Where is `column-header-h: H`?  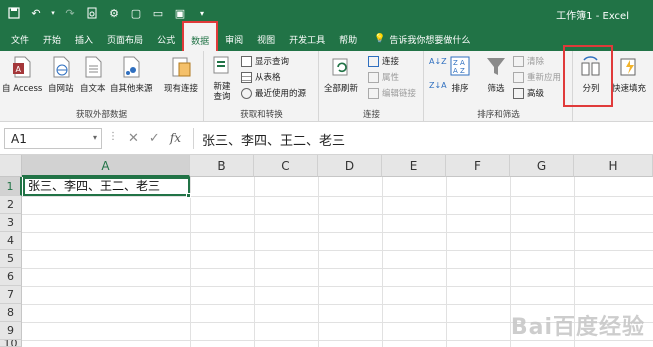
column-header-h: H is located at coordinates (613, 166).